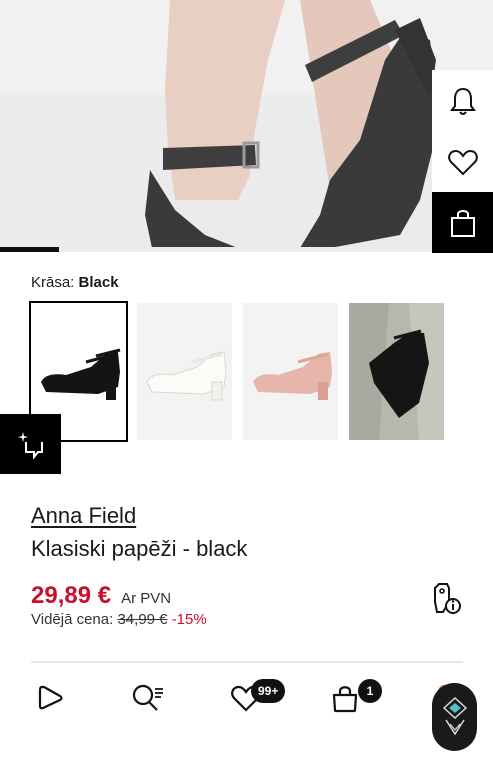  I want to click on wishlist-button, so click(462, 161).